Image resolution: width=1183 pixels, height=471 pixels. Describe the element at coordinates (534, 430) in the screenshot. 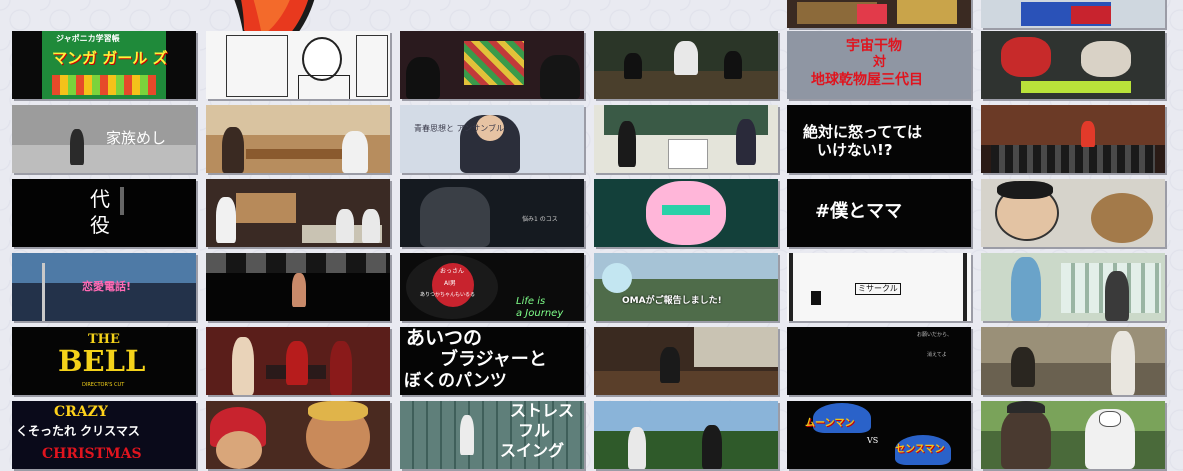

I see `thumbnail-title-line2: フル` at that location.